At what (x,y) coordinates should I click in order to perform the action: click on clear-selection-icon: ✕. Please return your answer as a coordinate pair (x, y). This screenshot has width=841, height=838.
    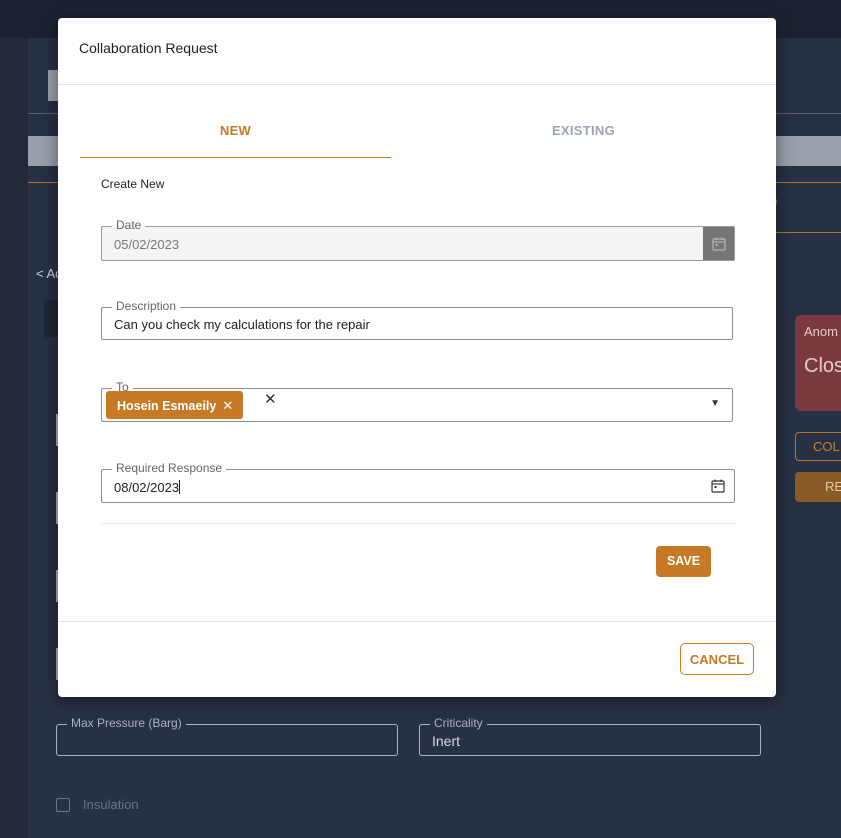
    Looking at the image, I should click on (270, 399).